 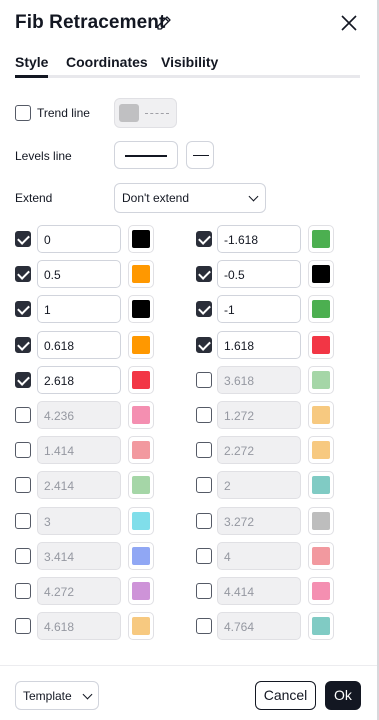 What do you see at coordinates (79, 591) in the screenshot?
I see `level-value-input: 4.272` at bounding box center [79, 591].